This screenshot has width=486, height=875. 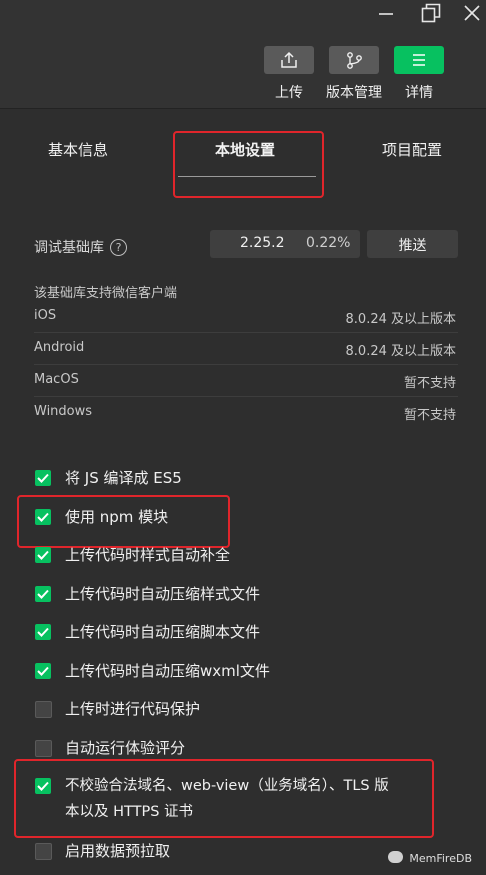 I want to click on version-manage-button, so click(x=354, y=60).